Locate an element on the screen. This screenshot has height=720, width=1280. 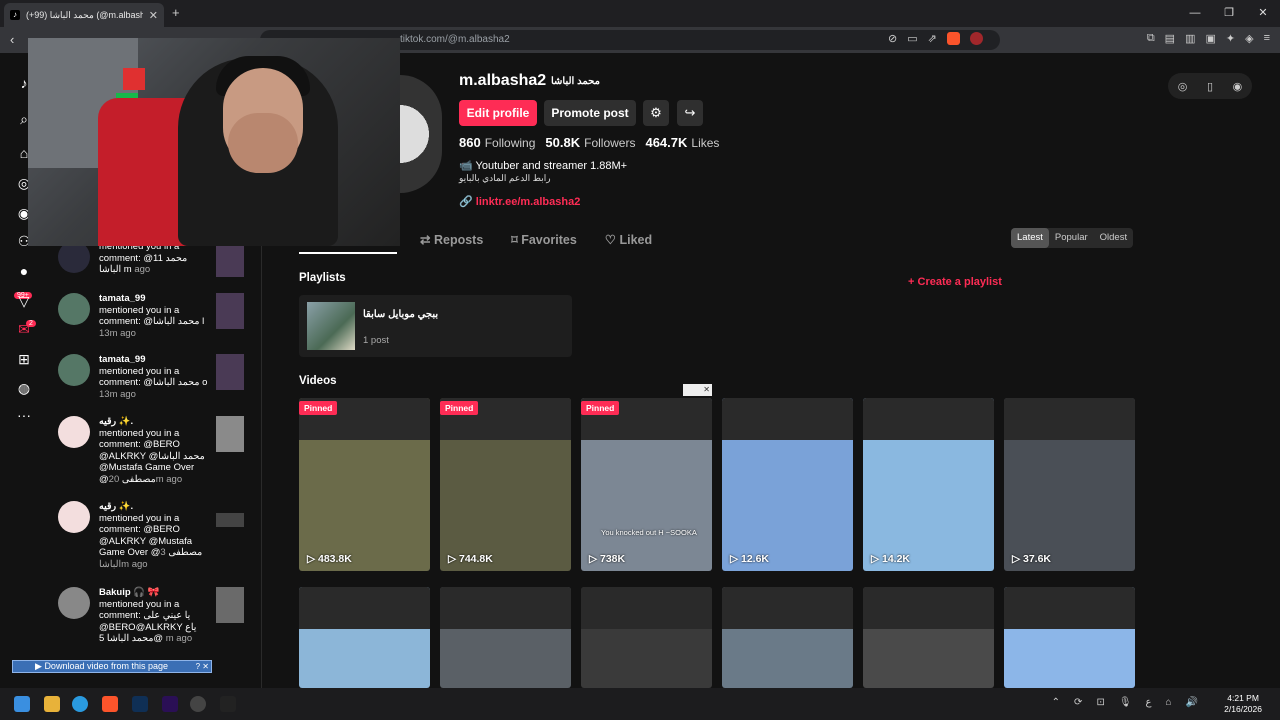
notif-user: Bakuip 🎧 🎀 is located at coordinates (129, 592).